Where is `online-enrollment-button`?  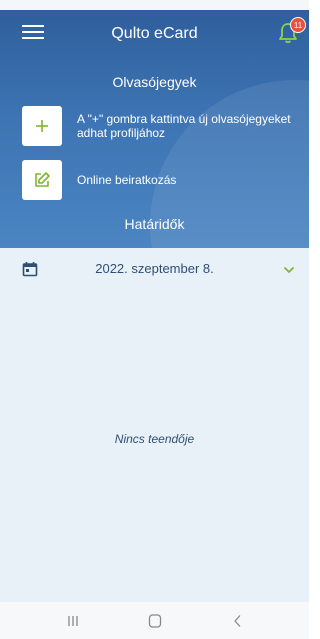
online-enrollment-button is located at coordinates (42, 180).